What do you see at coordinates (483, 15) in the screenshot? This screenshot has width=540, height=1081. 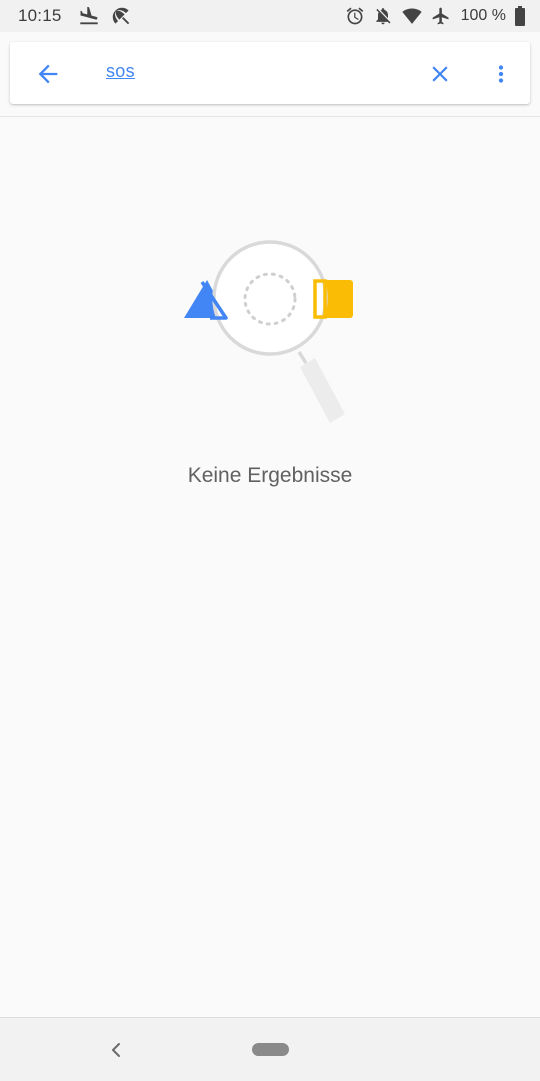 I see `battery-percentage: 100 %` at bounding box center [483, 15].